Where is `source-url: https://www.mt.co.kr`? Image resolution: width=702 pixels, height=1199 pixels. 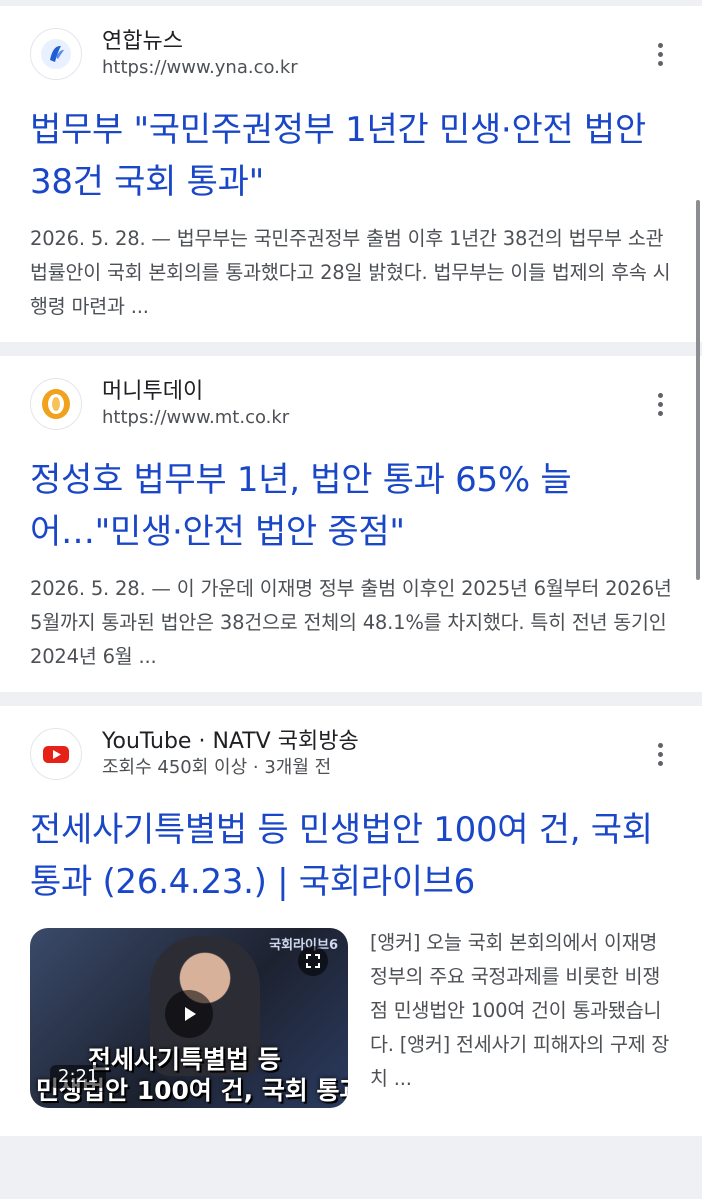 source-url: https://www.mt.co.kr is located at coordinates (196, 417).